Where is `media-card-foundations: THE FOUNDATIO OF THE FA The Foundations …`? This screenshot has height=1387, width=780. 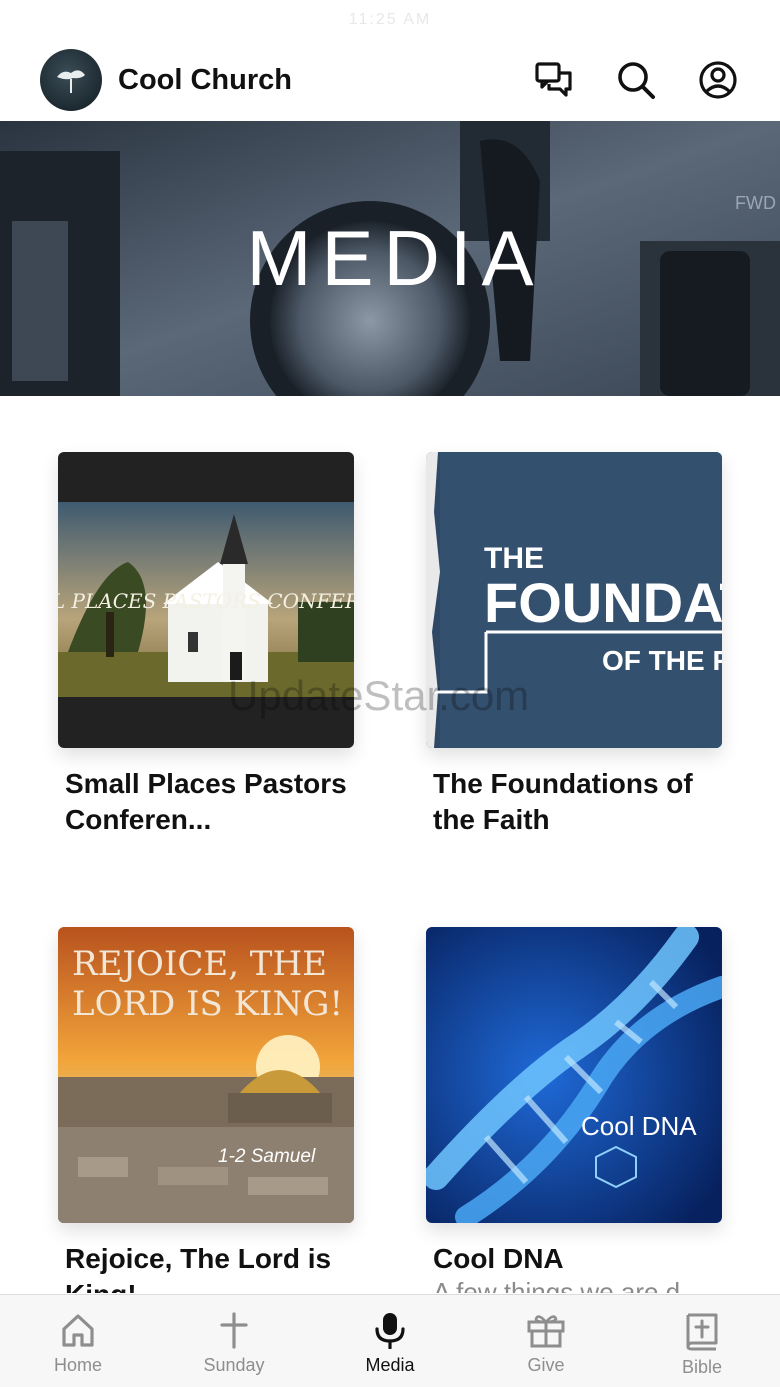
media-card-foundations: THE FOUNDATIO OF THE FA The Foundations … is located at coordinates (574, 645).